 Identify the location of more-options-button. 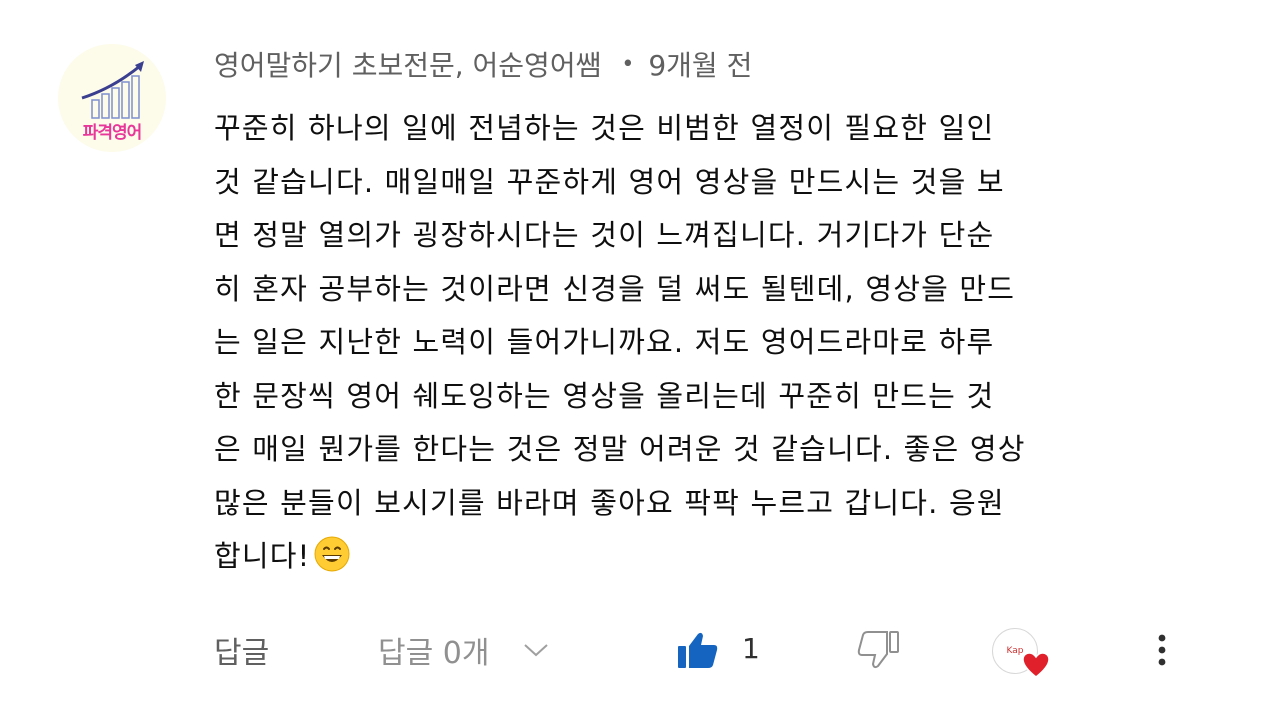
(1162, 652).